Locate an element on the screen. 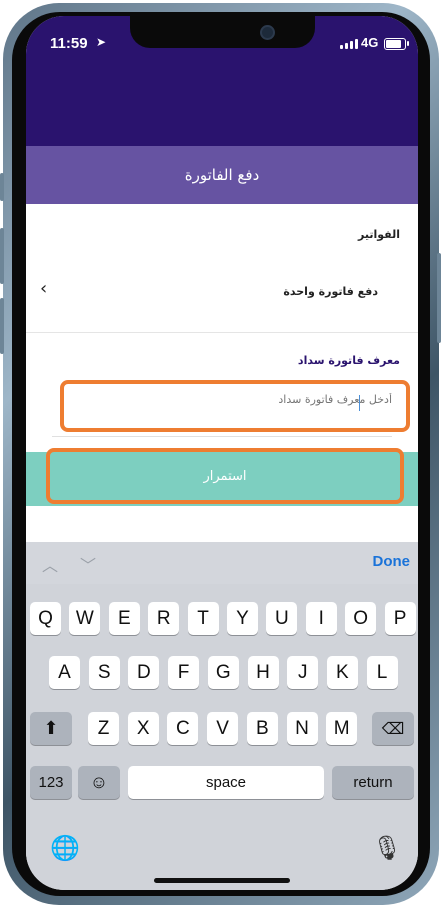 The width and height of the screenshot is (444, 909). key-j: J is located at coordinates (303, 672).